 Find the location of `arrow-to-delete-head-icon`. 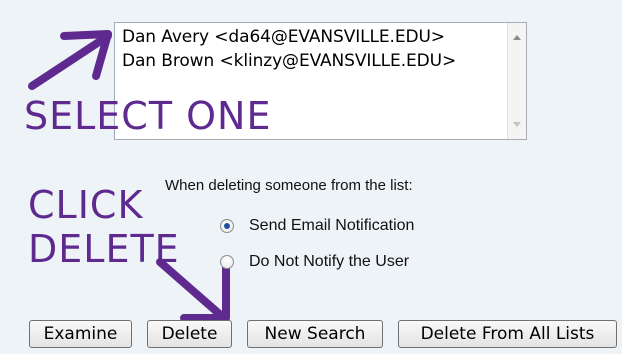

arrow-to-delete-head-icon is located at coordinates (205, 293).